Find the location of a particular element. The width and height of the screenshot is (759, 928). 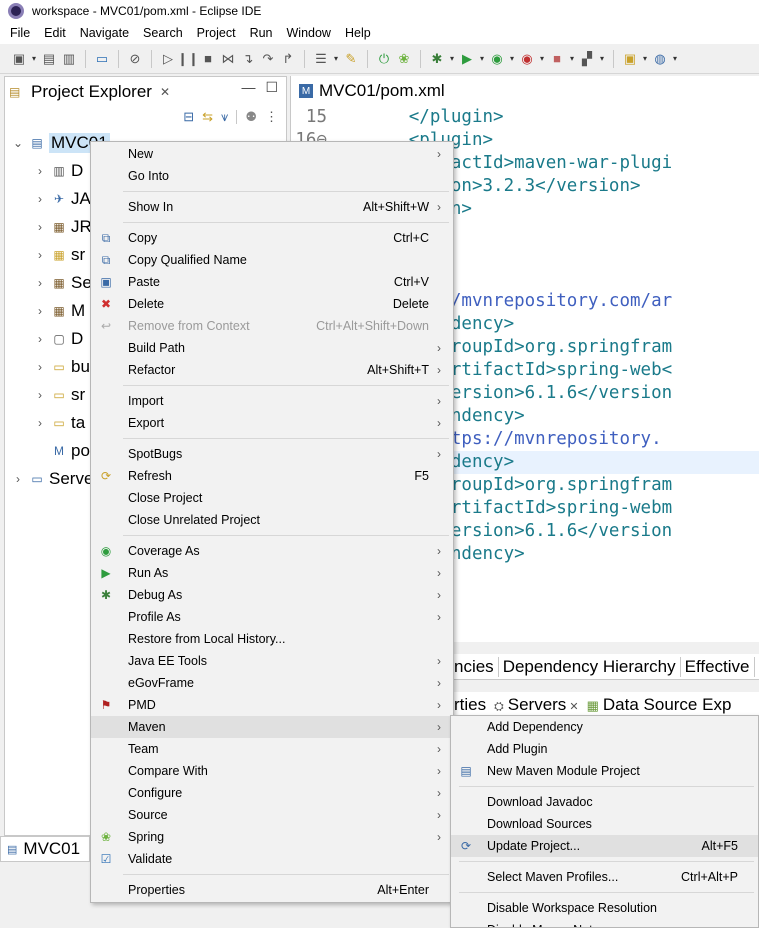

resume-icon: ▷ is located at coordinates (168, 59).